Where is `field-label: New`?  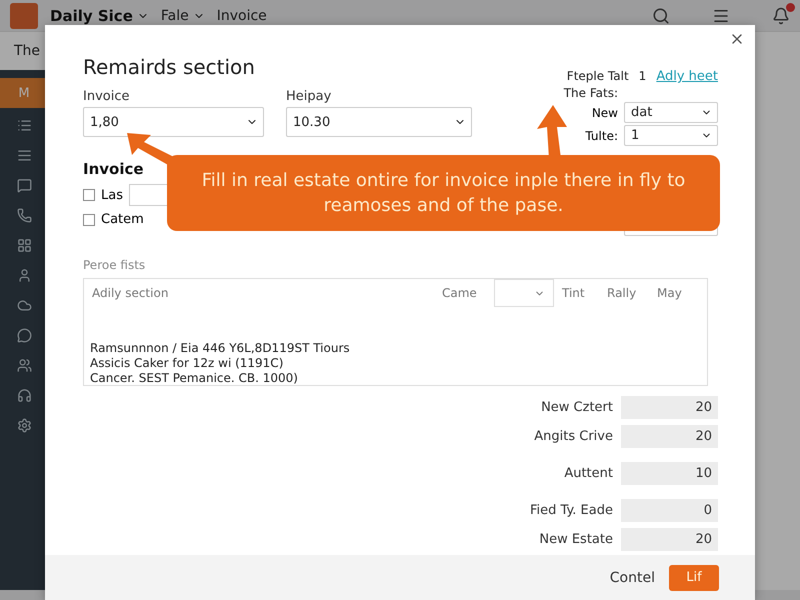 field-label: New is located at coordinates (605, 113).